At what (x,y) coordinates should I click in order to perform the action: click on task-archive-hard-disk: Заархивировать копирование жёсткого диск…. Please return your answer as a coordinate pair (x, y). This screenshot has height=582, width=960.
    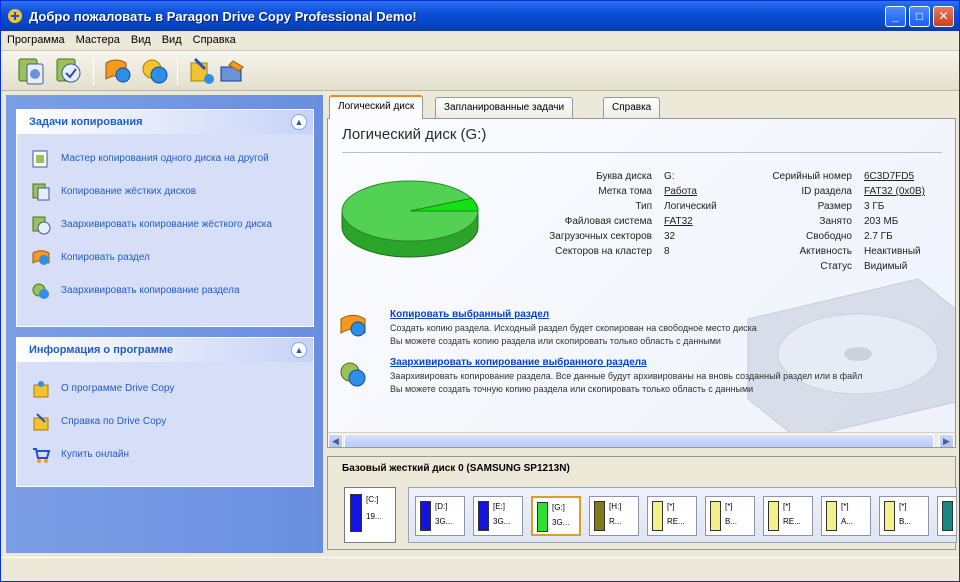
    Looking at the image, I should click on (165, 224).